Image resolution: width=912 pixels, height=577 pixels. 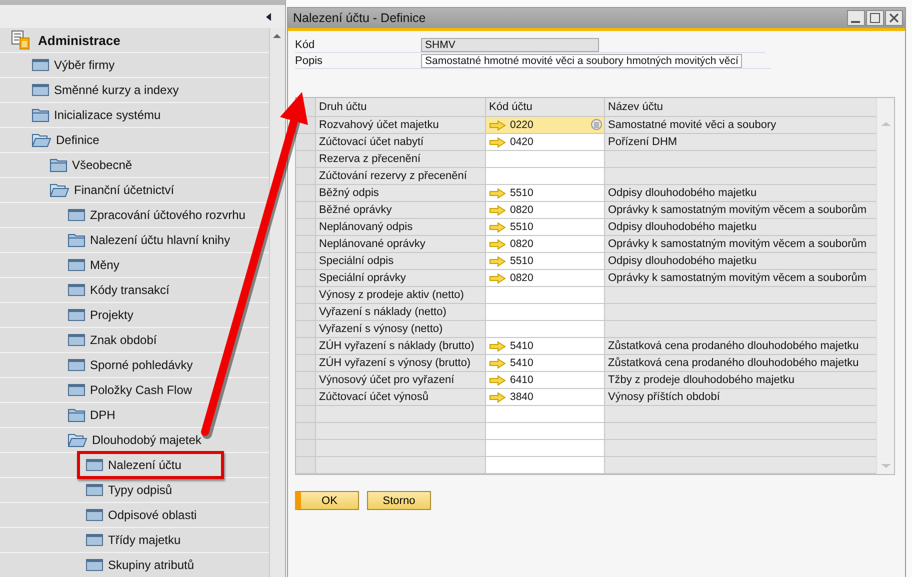 I want to click on account-code: 5410, so click(x=522, y=363).